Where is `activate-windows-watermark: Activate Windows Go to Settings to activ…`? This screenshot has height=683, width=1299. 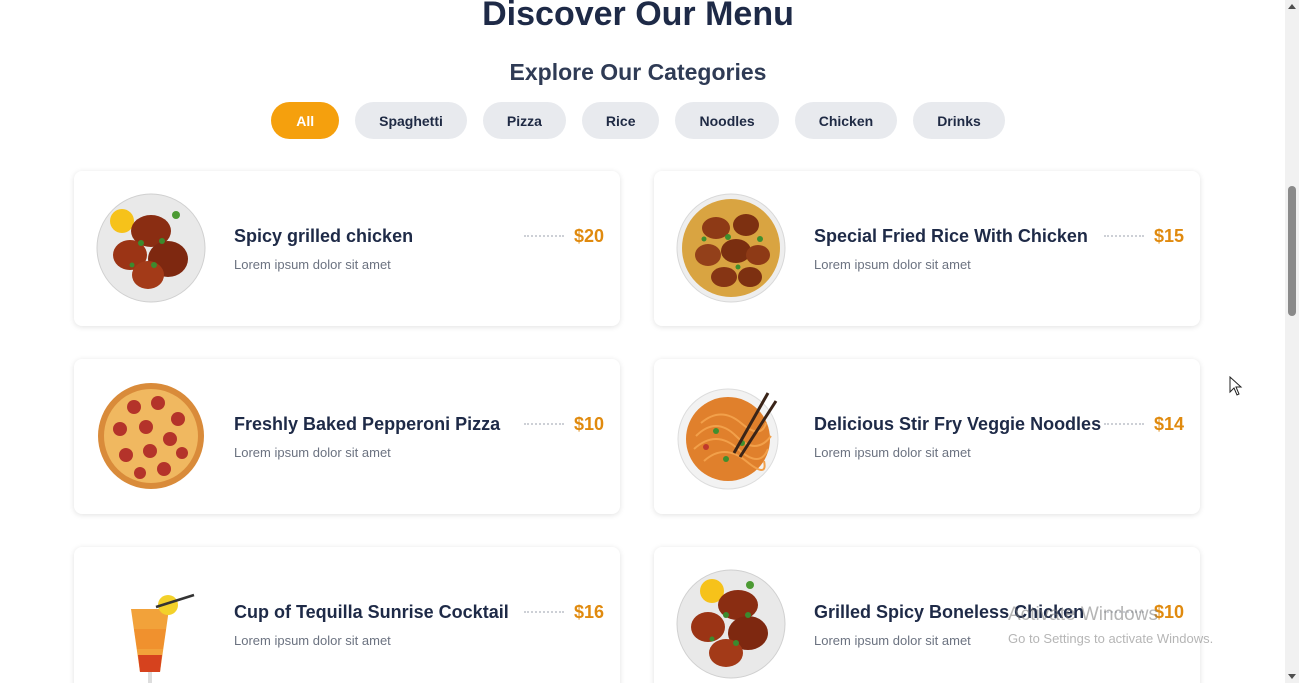
activate-windows-watermark: Activate Windows Go to Settings to activ… is located at coordinates (1110, 625).